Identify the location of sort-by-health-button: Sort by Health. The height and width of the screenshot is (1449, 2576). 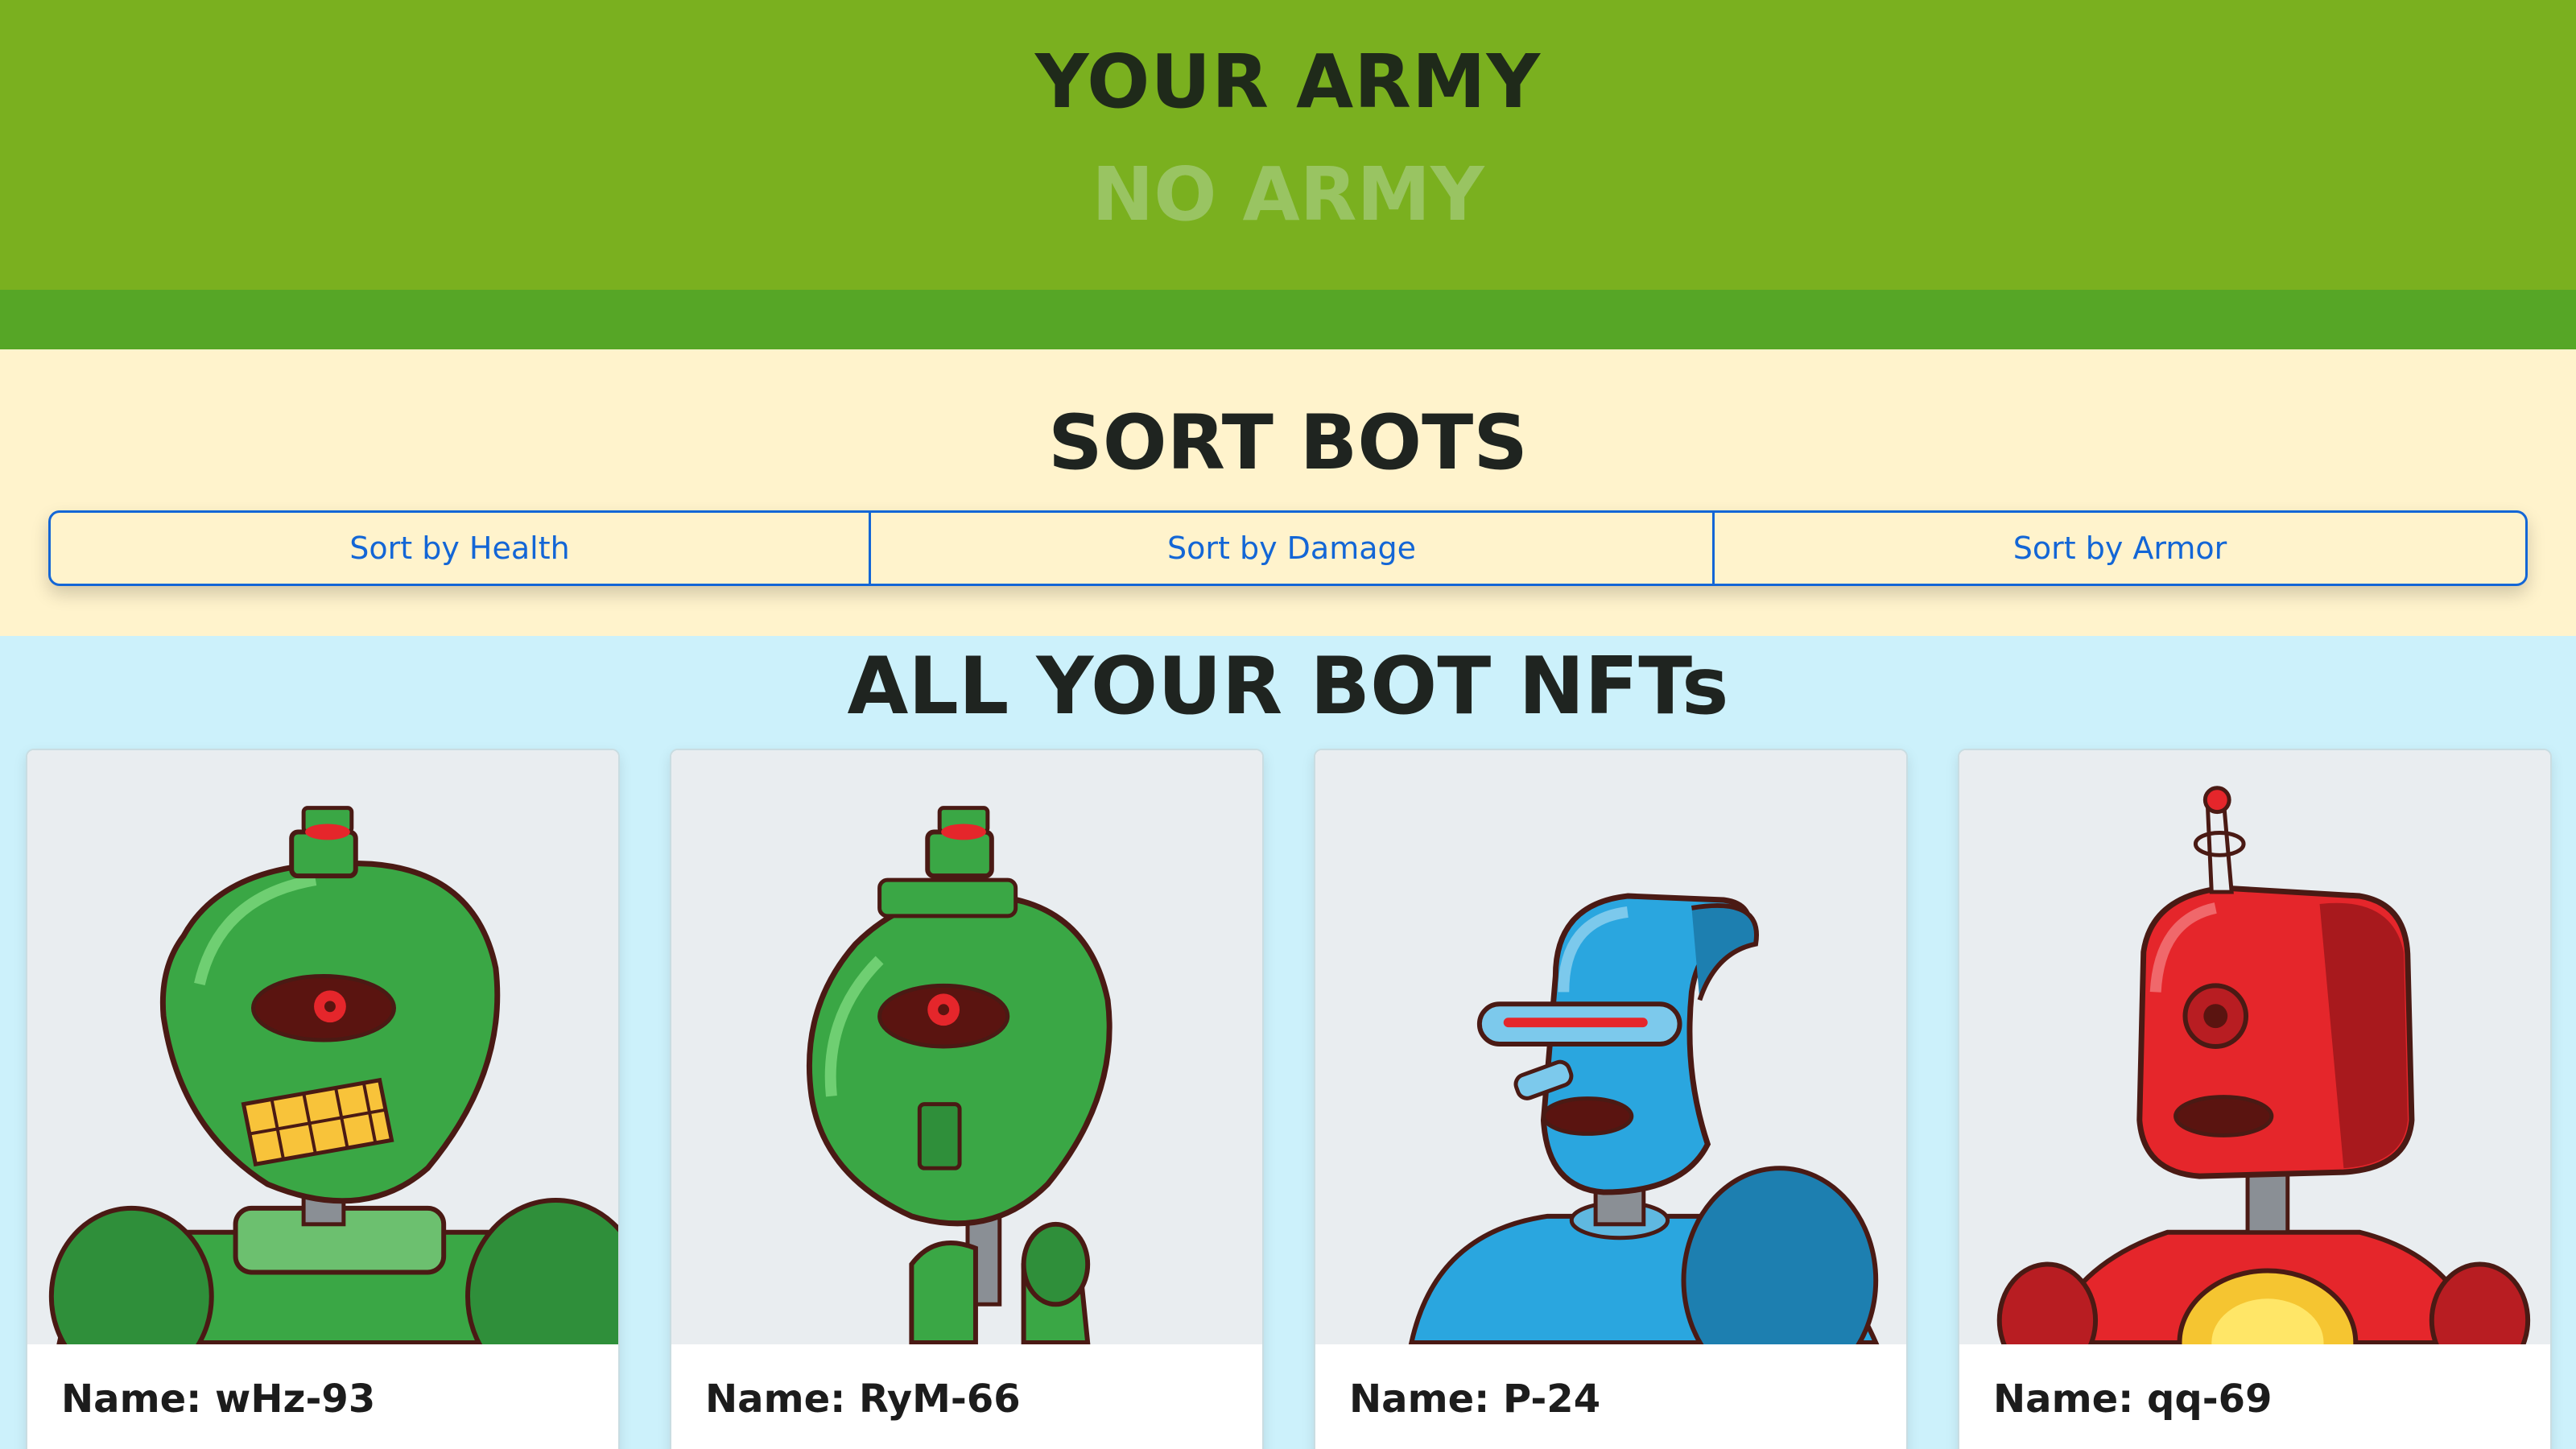
(460, 548).